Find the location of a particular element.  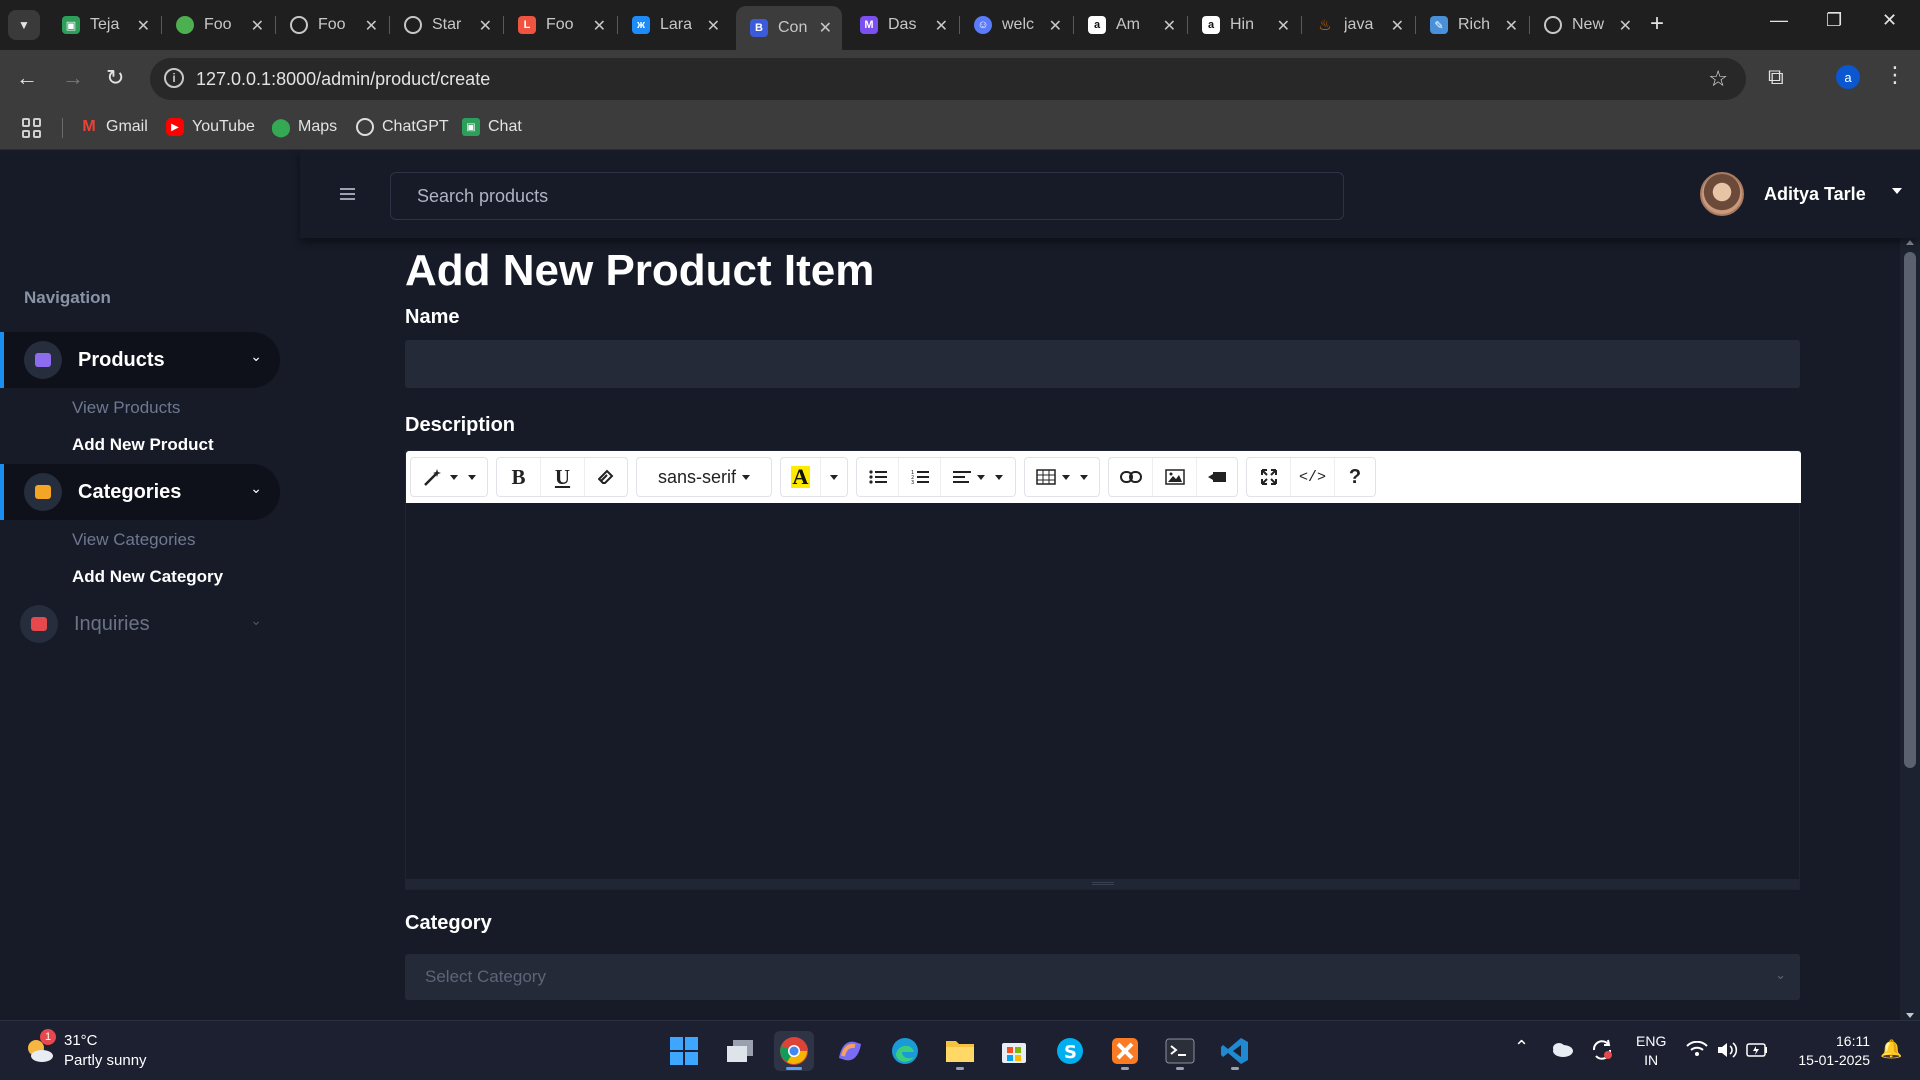

code-view-button: </> is located at coordinates (1313, 477).